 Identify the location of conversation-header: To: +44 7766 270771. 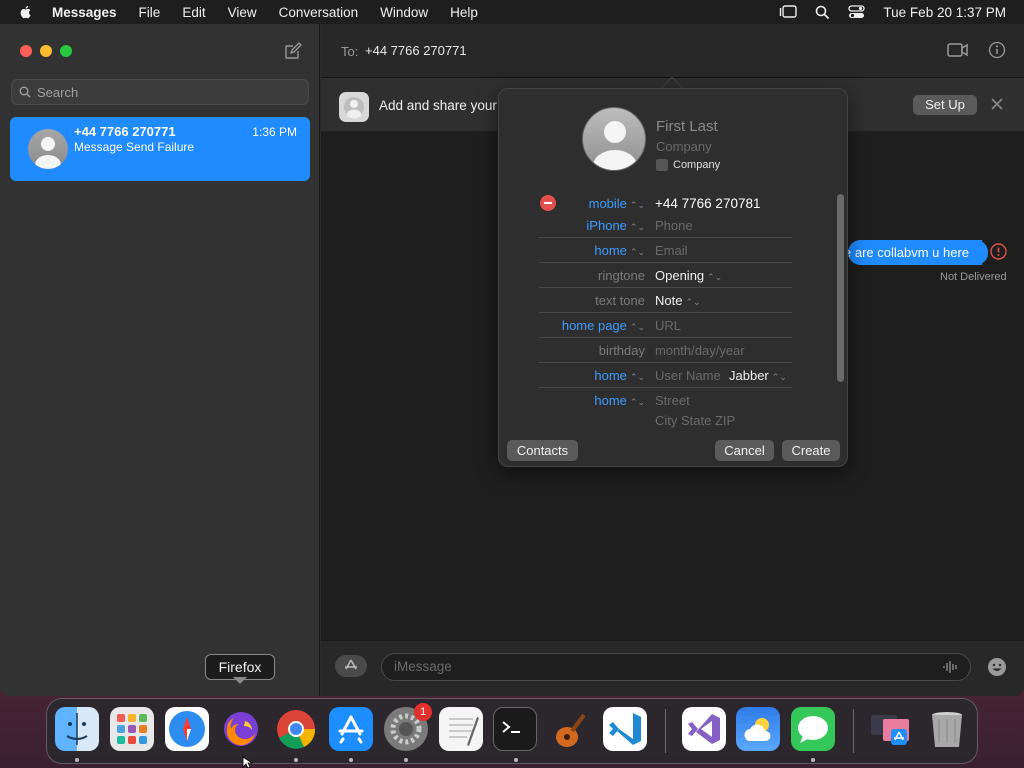
(672, 51).